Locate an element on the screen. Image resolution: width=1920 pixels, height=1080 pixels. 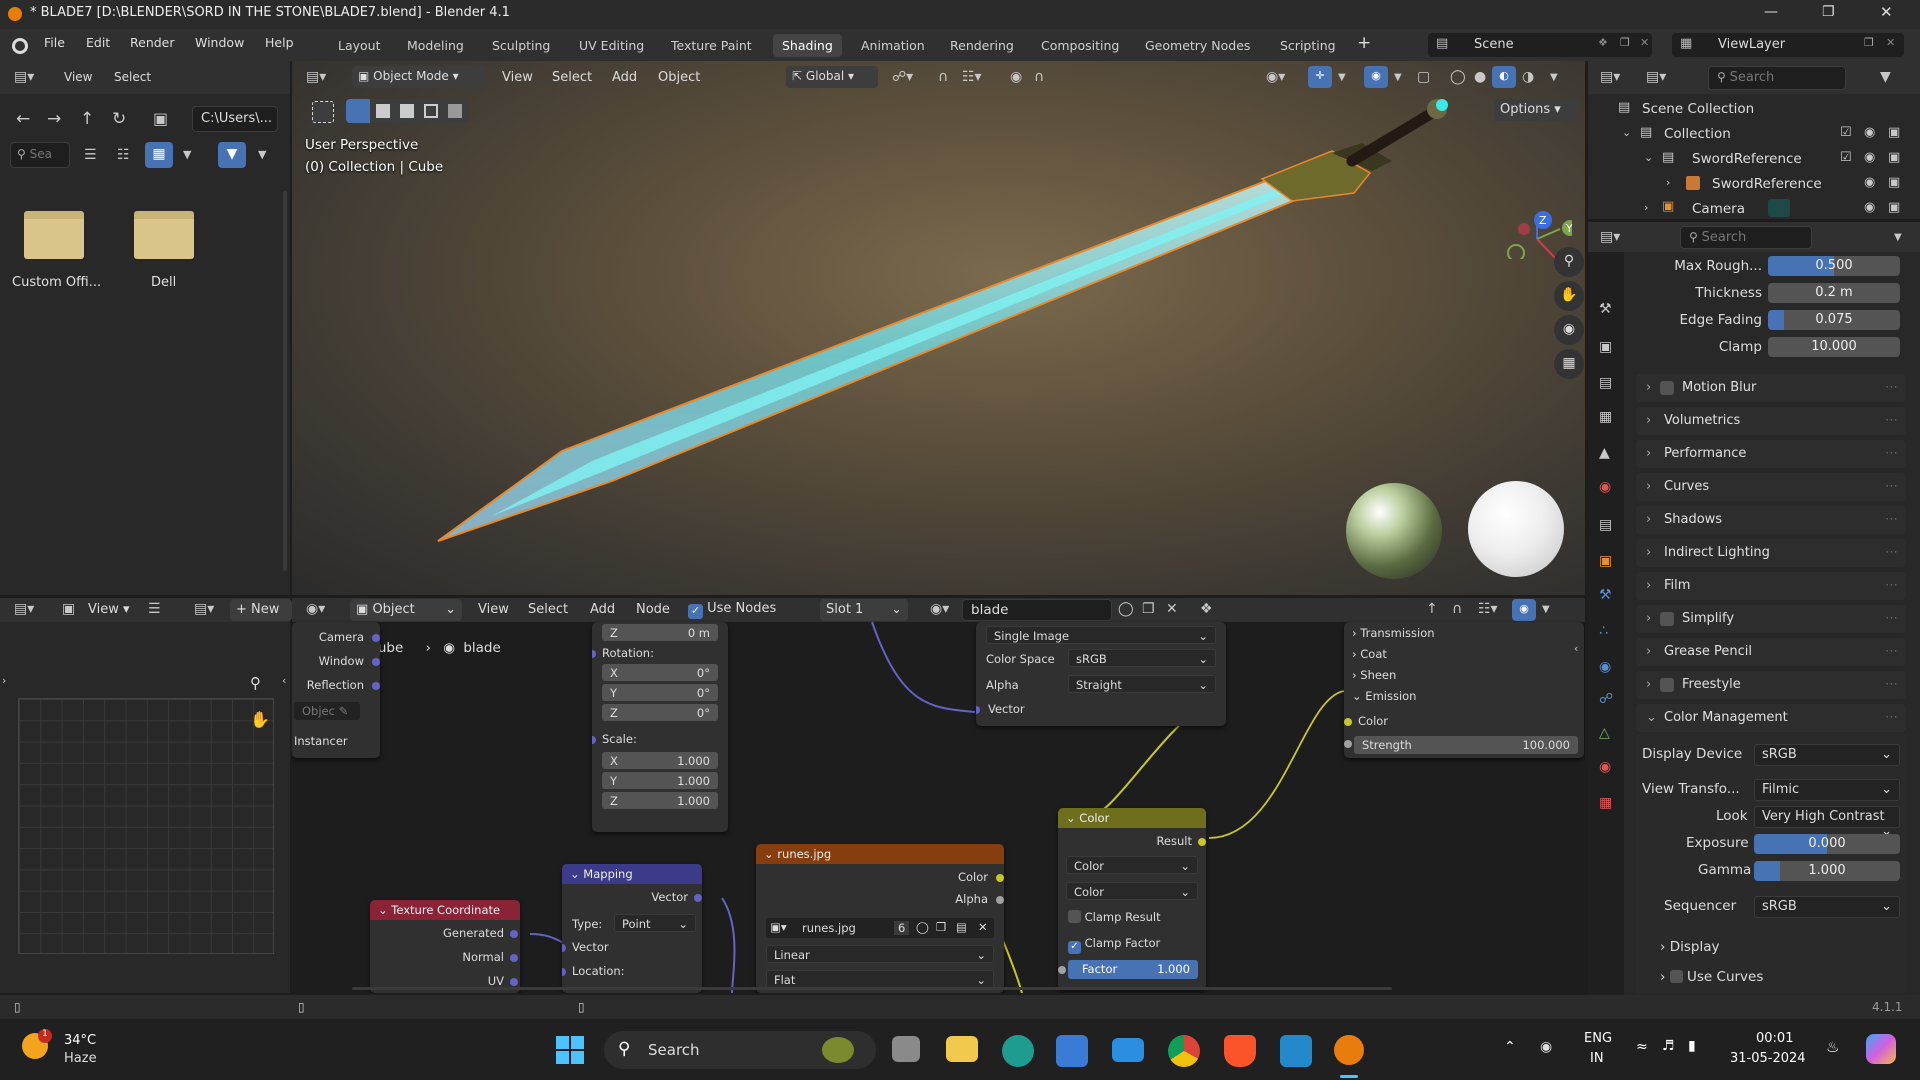
sequencer-dropdown: sRGB ⌄ is located at coordinates (1827, 907).